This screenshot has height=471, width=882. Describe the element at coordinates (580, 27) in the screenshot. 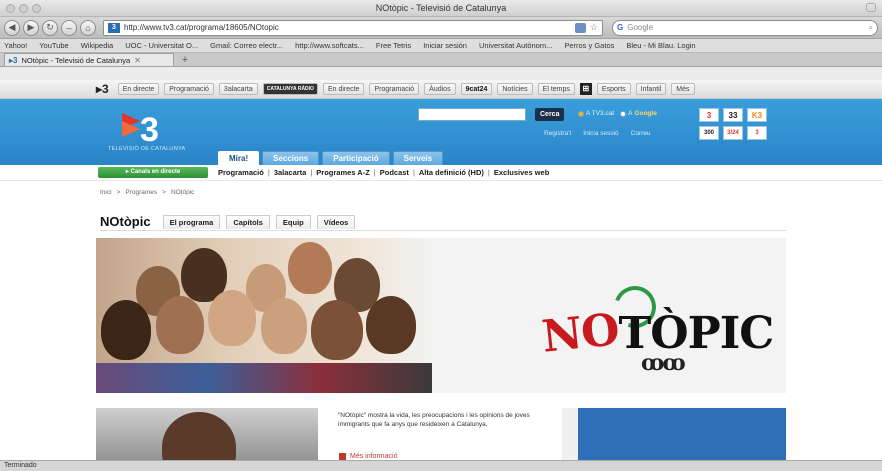

I see `rss-icon` at that location.